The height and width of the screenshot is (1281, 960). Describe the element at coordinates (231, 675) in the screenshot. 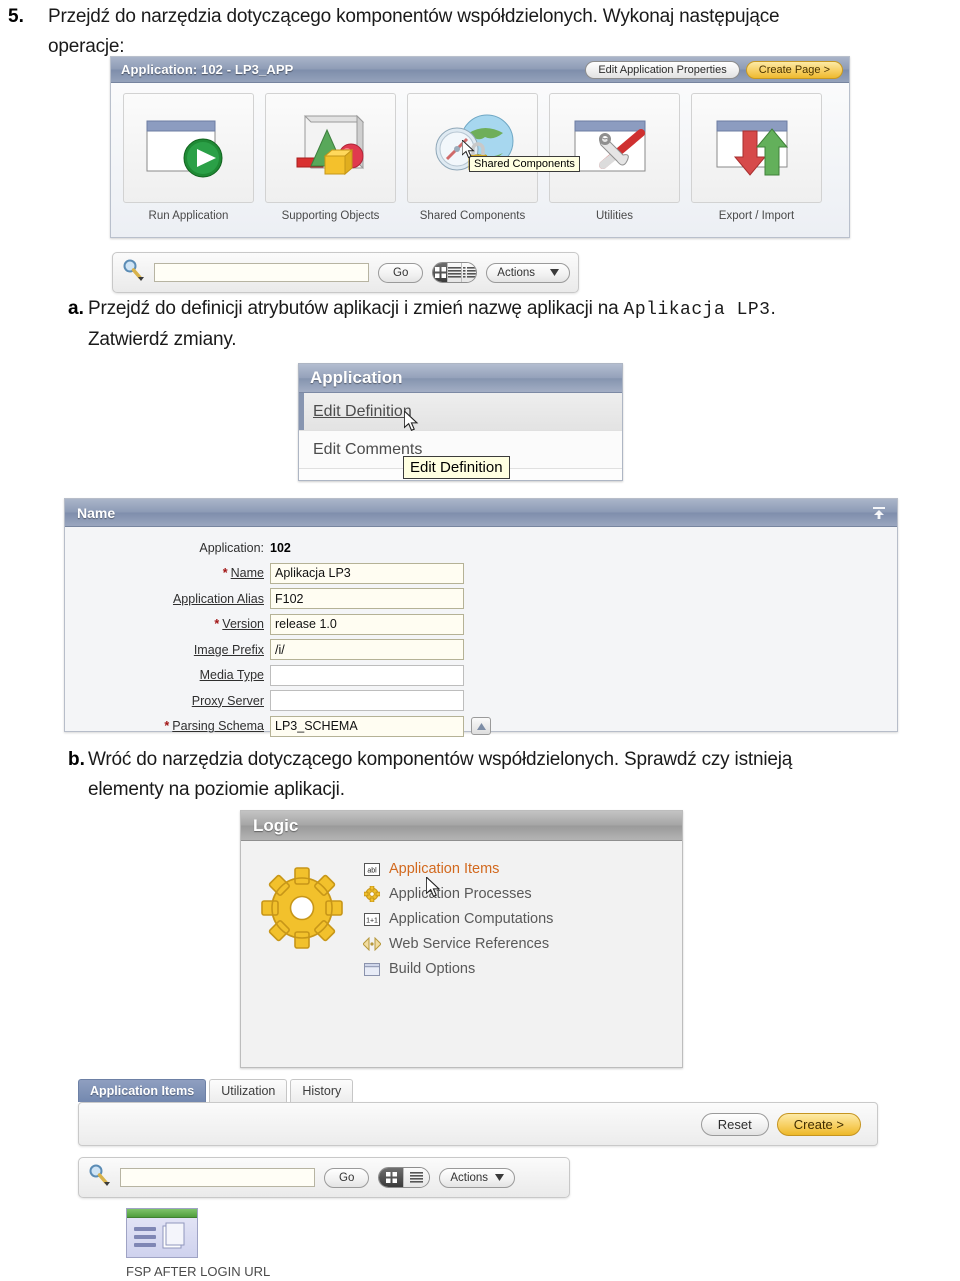

I see `form-label-media-type-text: Media Type` at that location.